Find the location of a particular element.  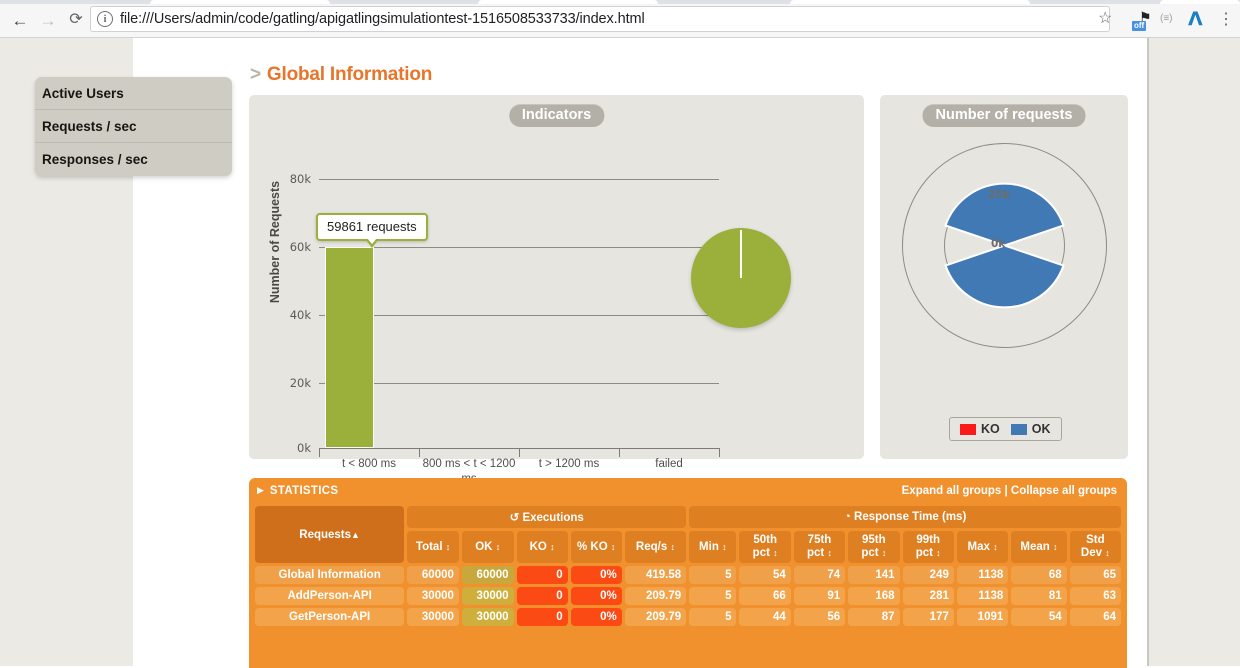

column-header-p95: 95th pct ↕ is located at coordinates (874, 547).